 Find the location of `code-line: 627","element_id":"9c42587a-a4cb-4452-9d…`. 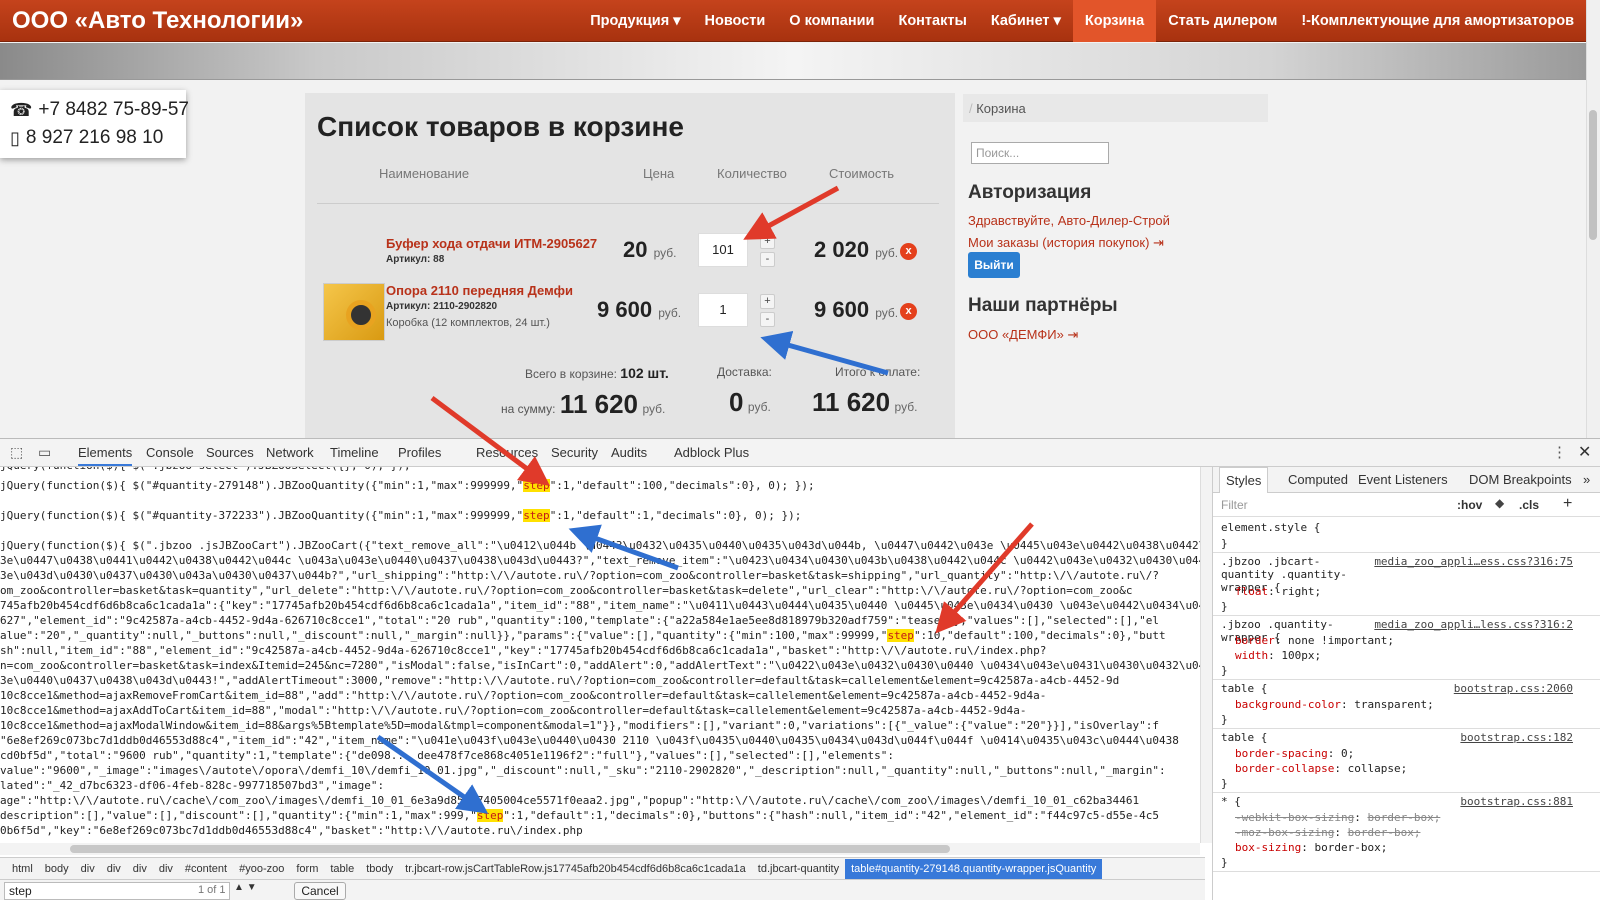

code-line: 627","element_id":"9c42587a-a4cb-4452-9d… is located at coordinates (579, 620).